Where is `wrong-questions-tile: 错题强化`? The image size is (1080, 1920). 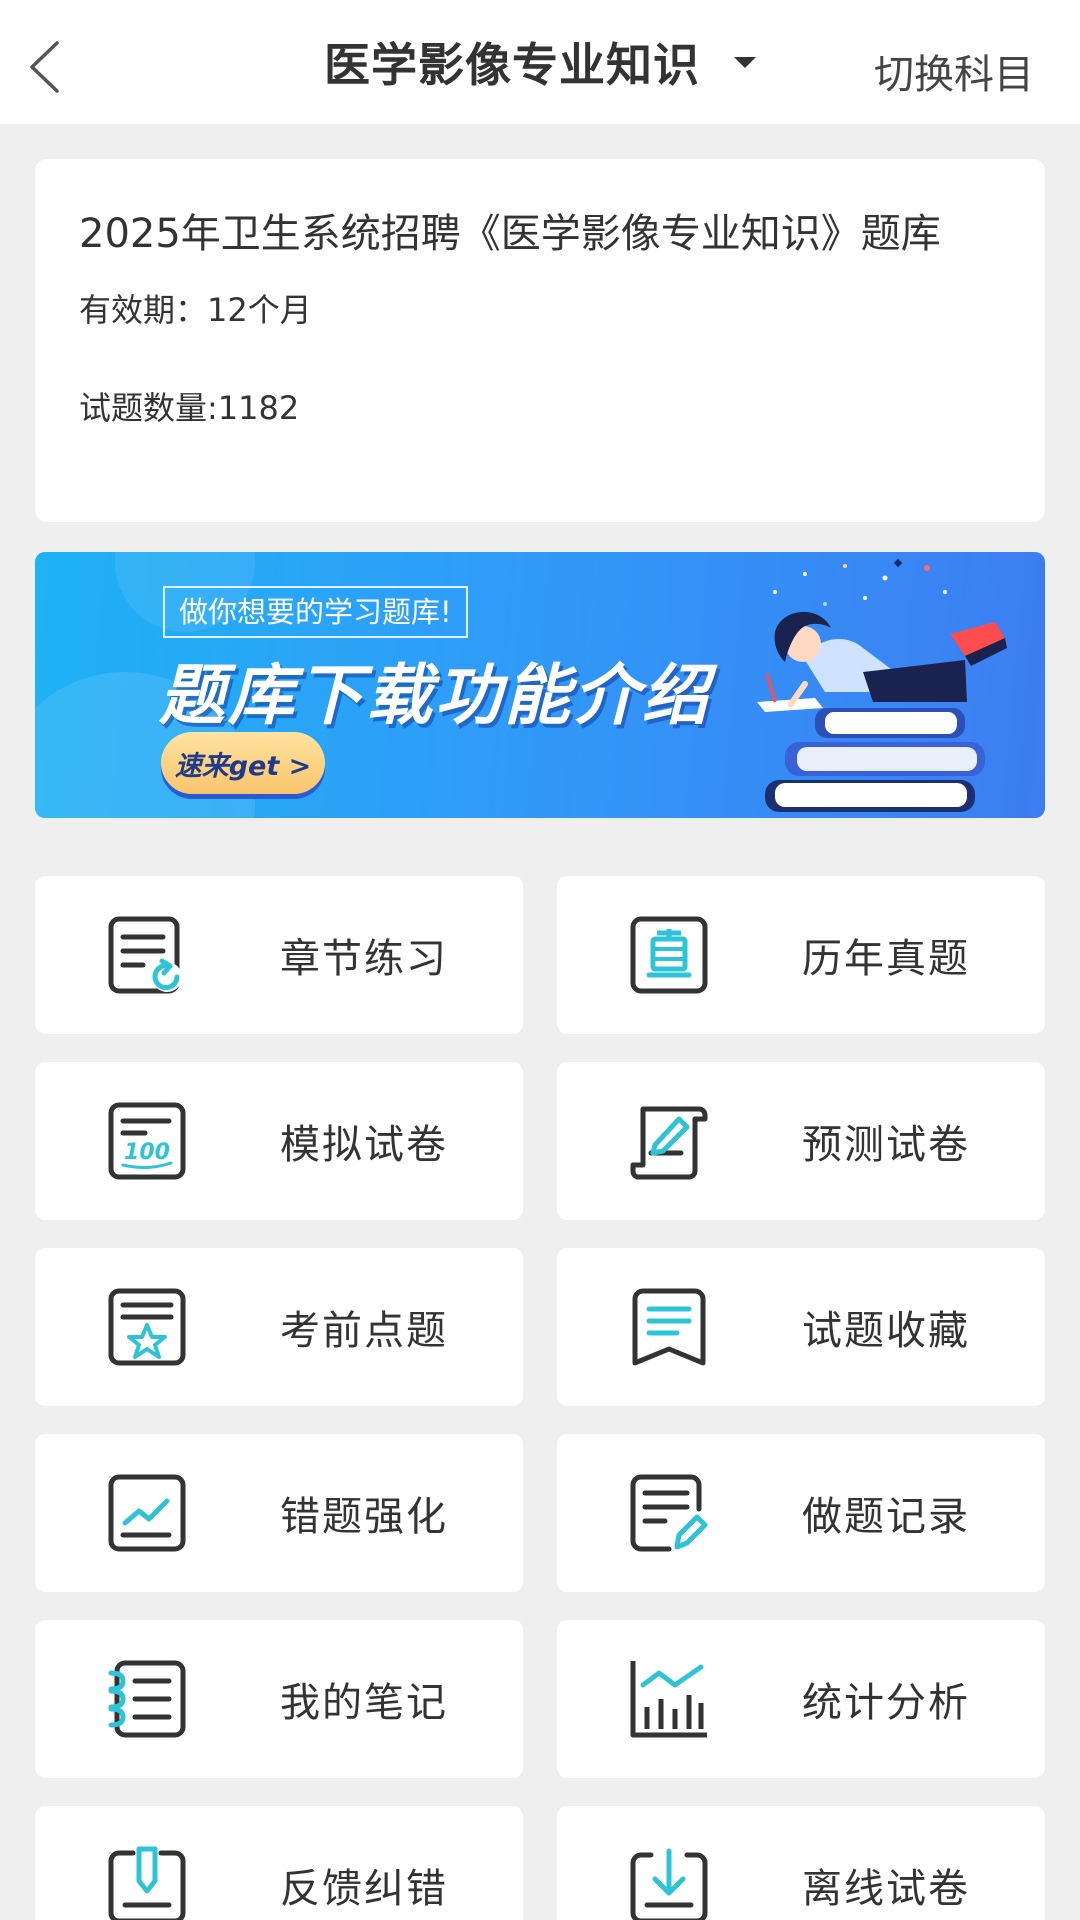
wrong-questions-tile: 错题强化 is located at coordinates (279, 1513).